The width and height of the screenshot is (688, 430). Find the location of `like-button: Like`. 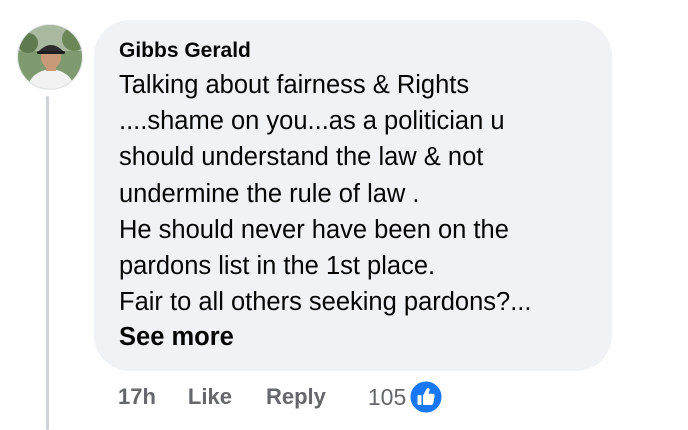

like-button: Like is located at coordinates (210, 397).